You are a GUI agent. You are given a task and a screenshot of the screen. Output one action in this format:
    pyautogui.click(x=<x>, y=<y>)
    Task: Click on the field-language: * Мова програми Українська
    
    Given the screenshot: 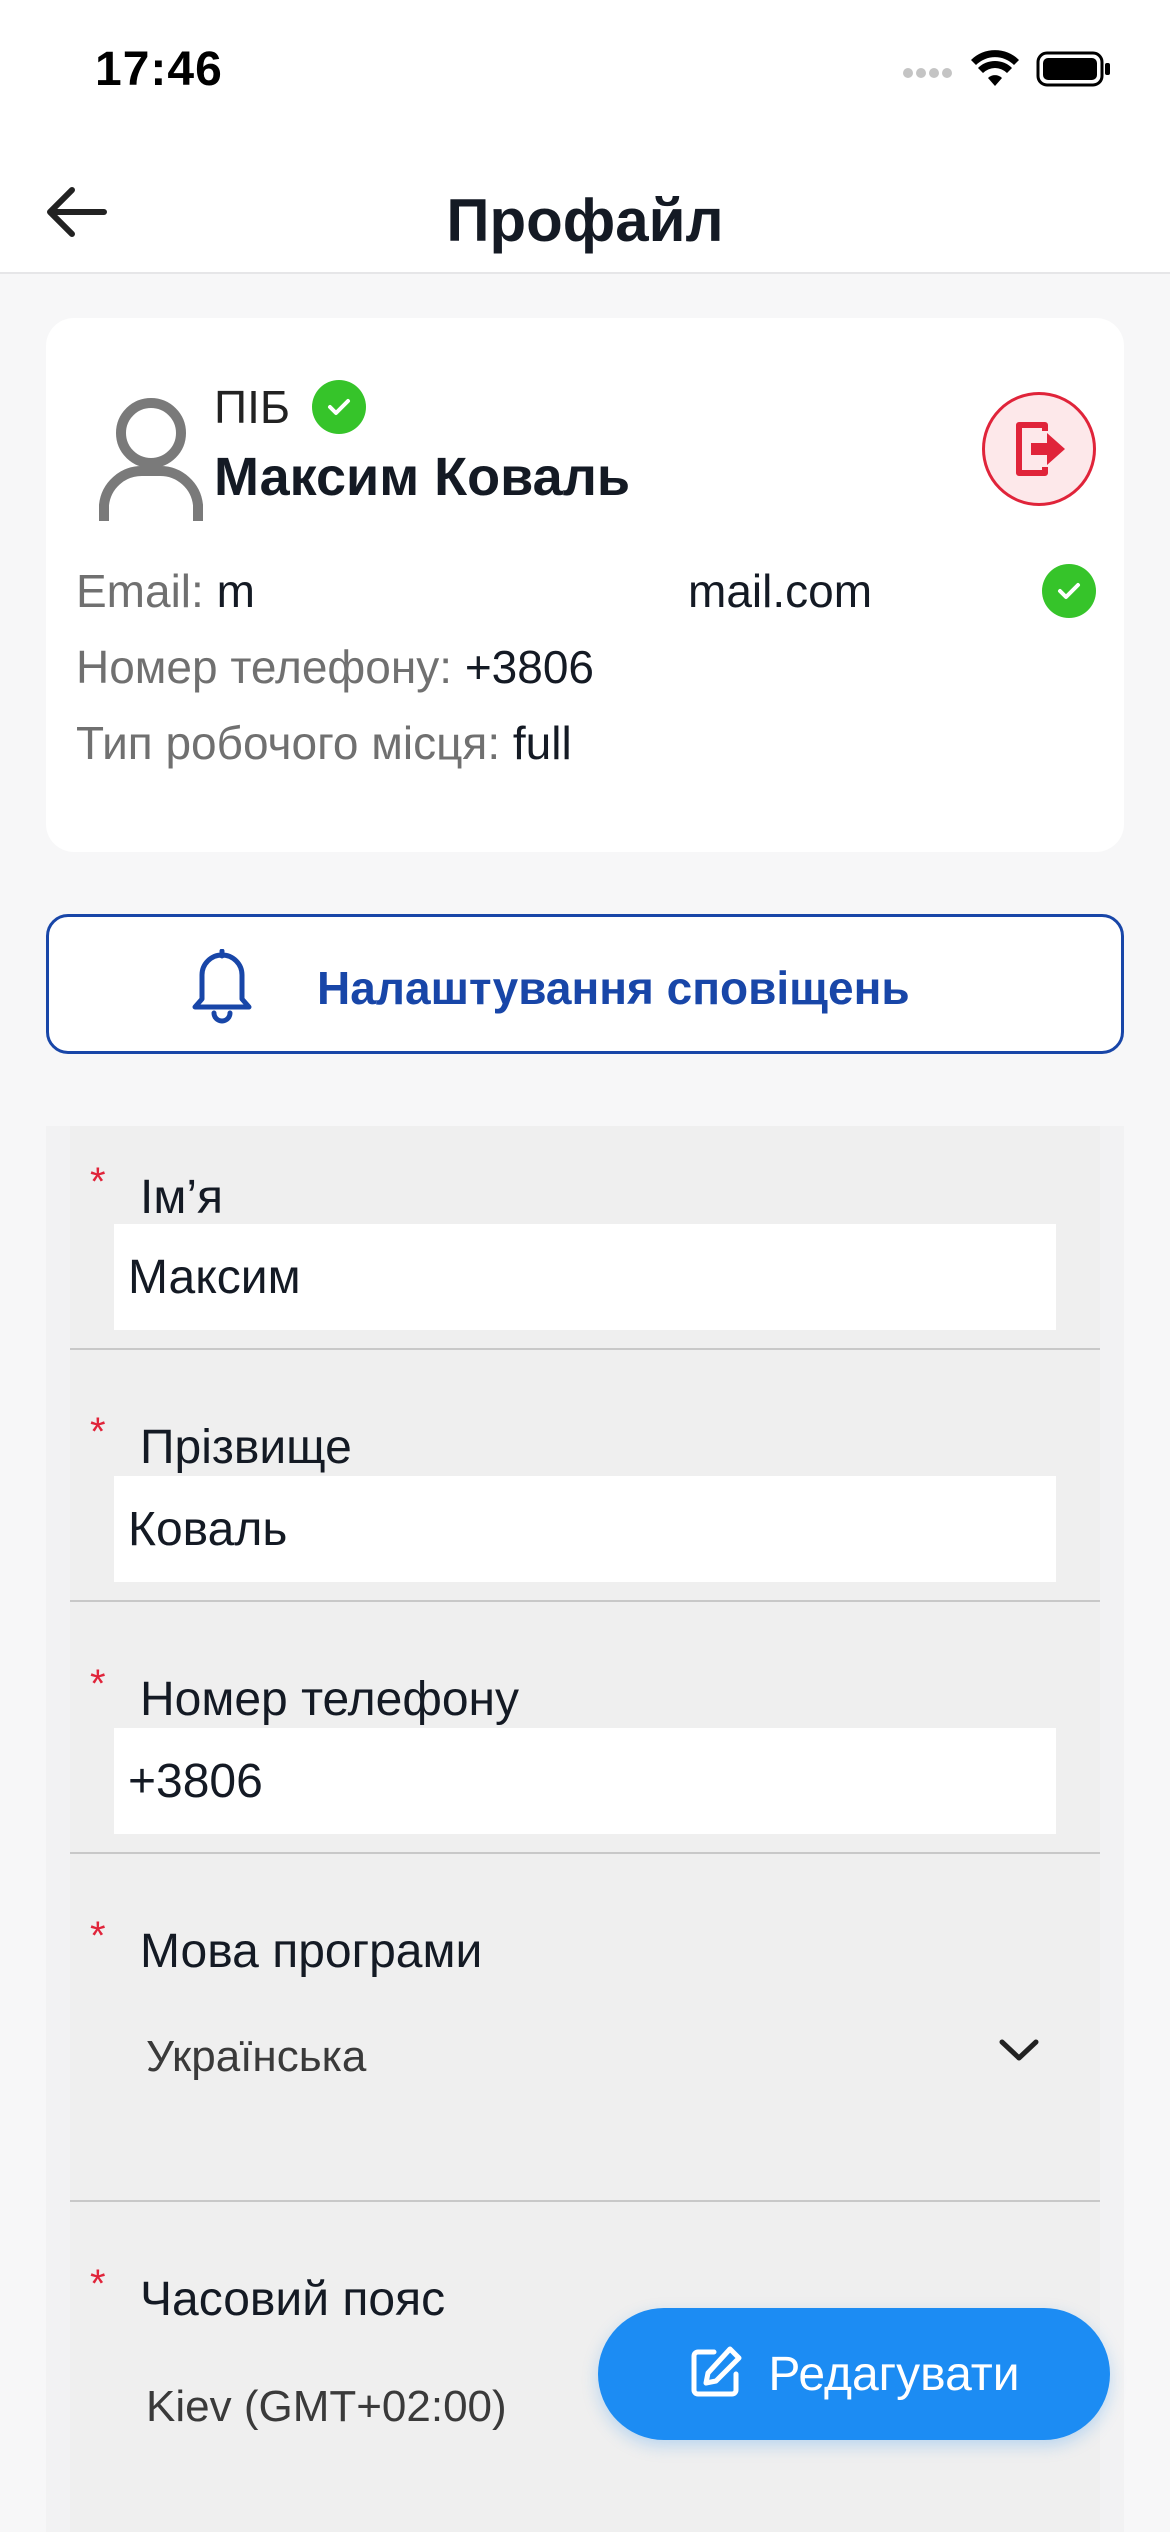 What is the action you would take?
    pyautogui.click(x=585, y=2028)
    